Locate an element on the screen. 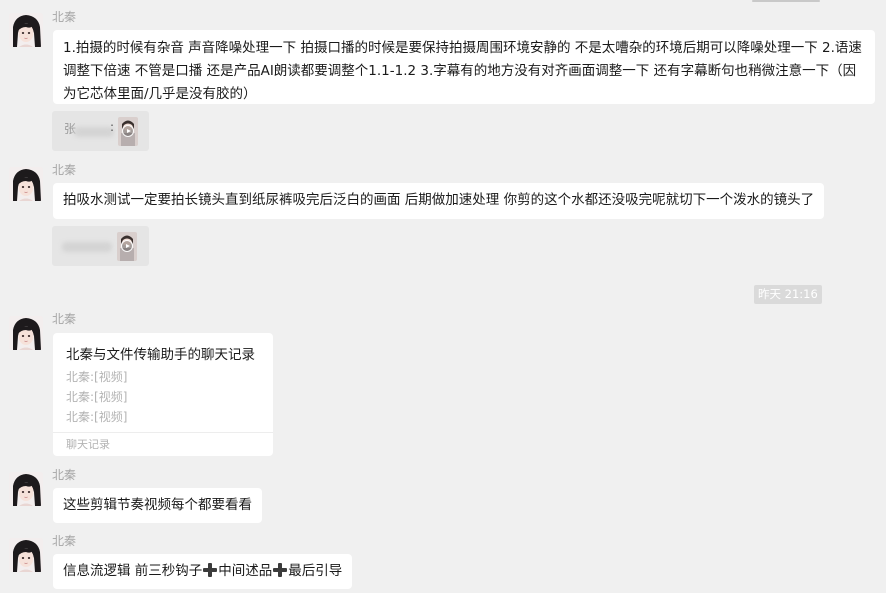  message-bubble: 信息流逻辑 前三秒钩子 中间述品 最后引导 is located at coordinates (203, 571).